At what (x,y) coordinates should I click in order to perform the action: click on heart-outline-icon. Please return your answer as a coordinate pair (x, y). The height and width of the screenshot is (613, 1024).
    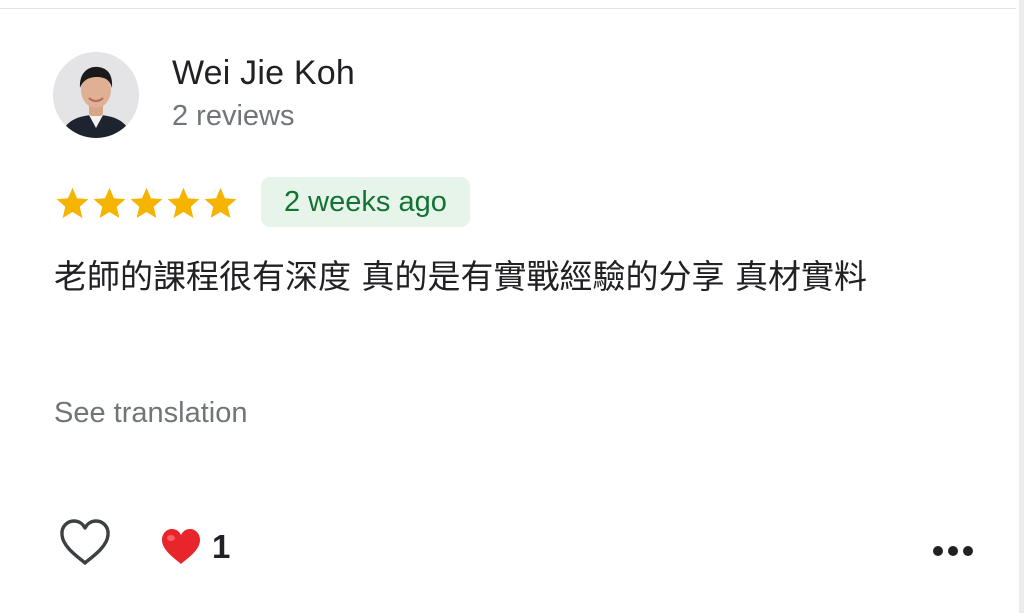
    Looking at the image, I should click on (85, 542).